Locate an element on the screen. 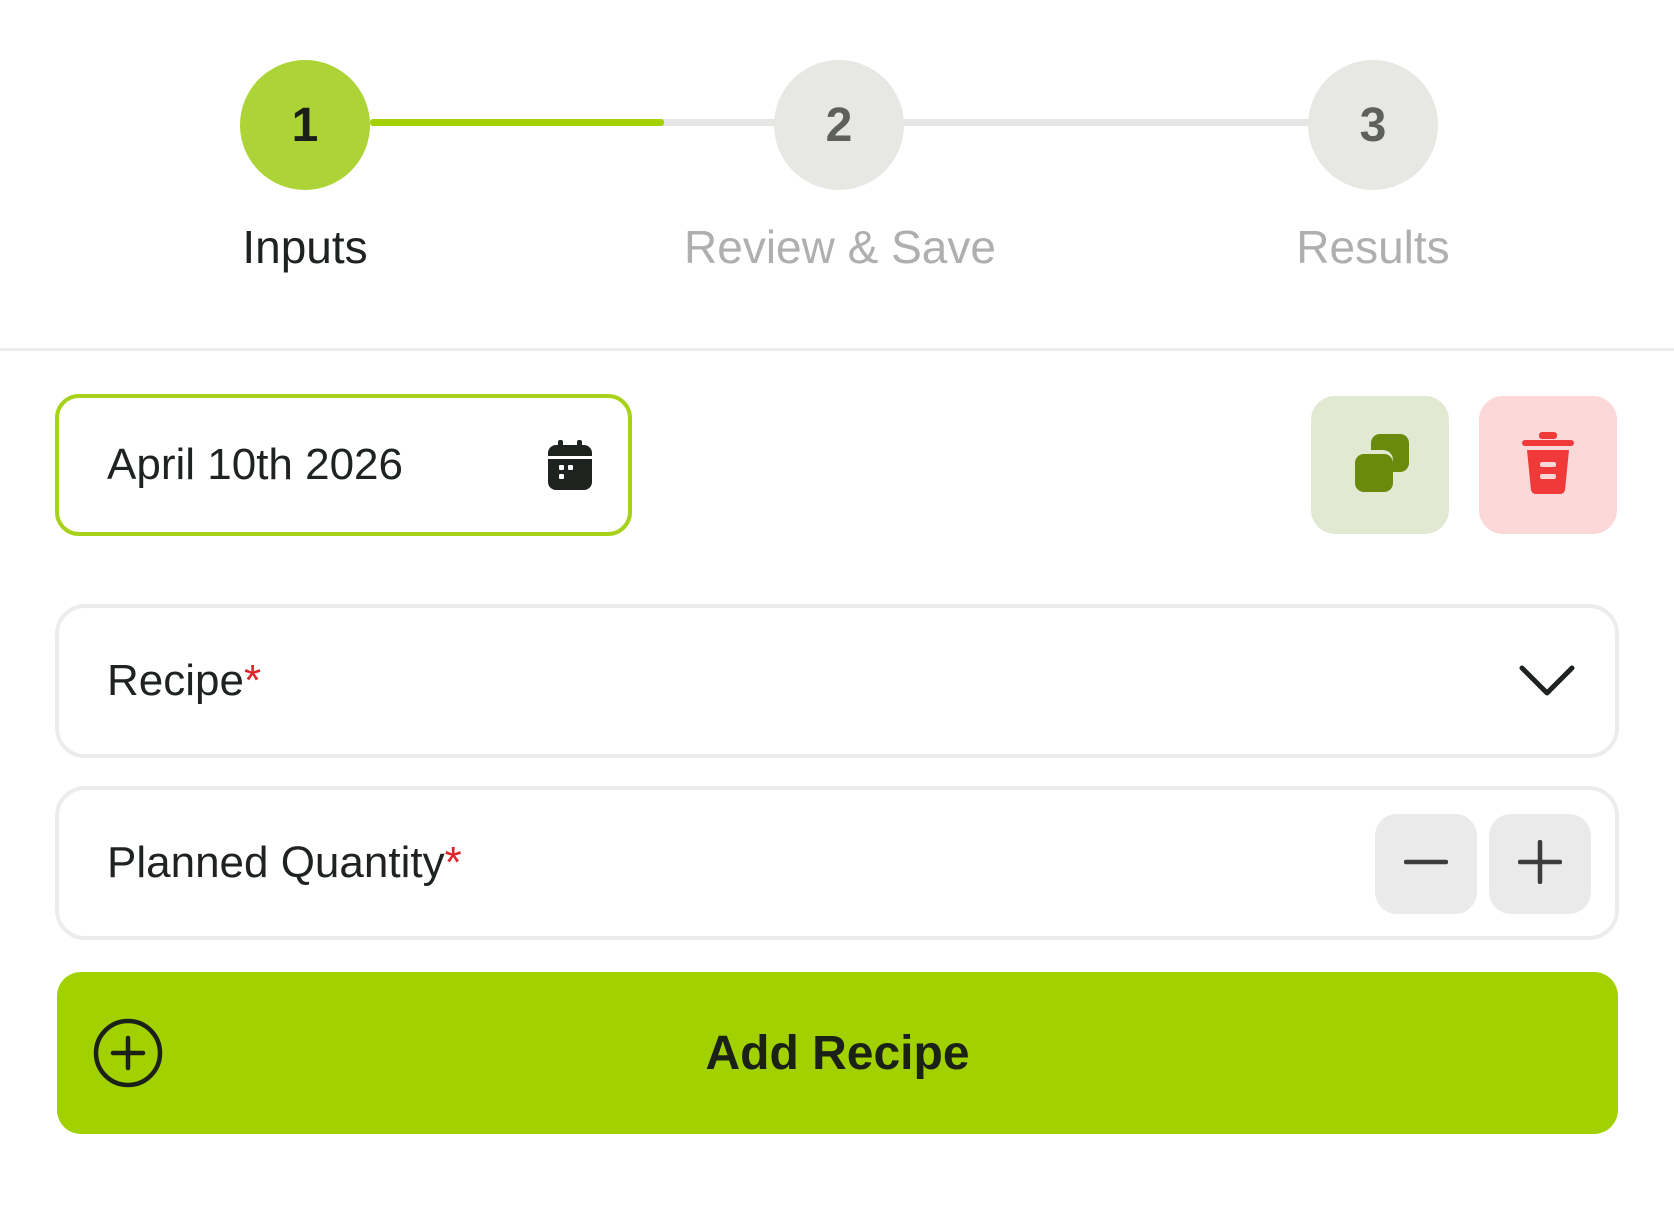  date-picker-field: April 10th 2026 is located at coordinates (343, 465).